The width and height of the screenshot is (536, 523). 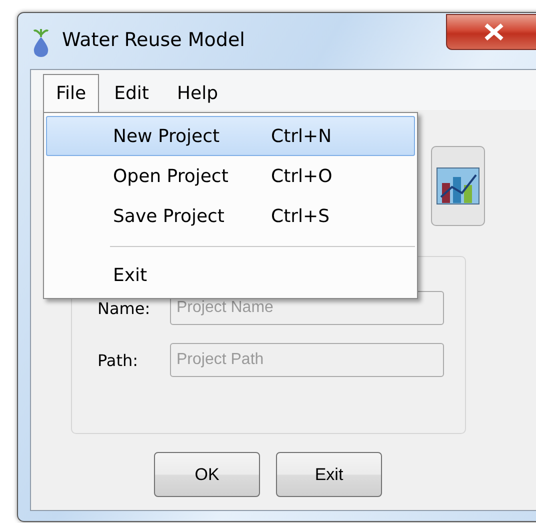 I want to click on chart-button, so click(x=458, y=186).